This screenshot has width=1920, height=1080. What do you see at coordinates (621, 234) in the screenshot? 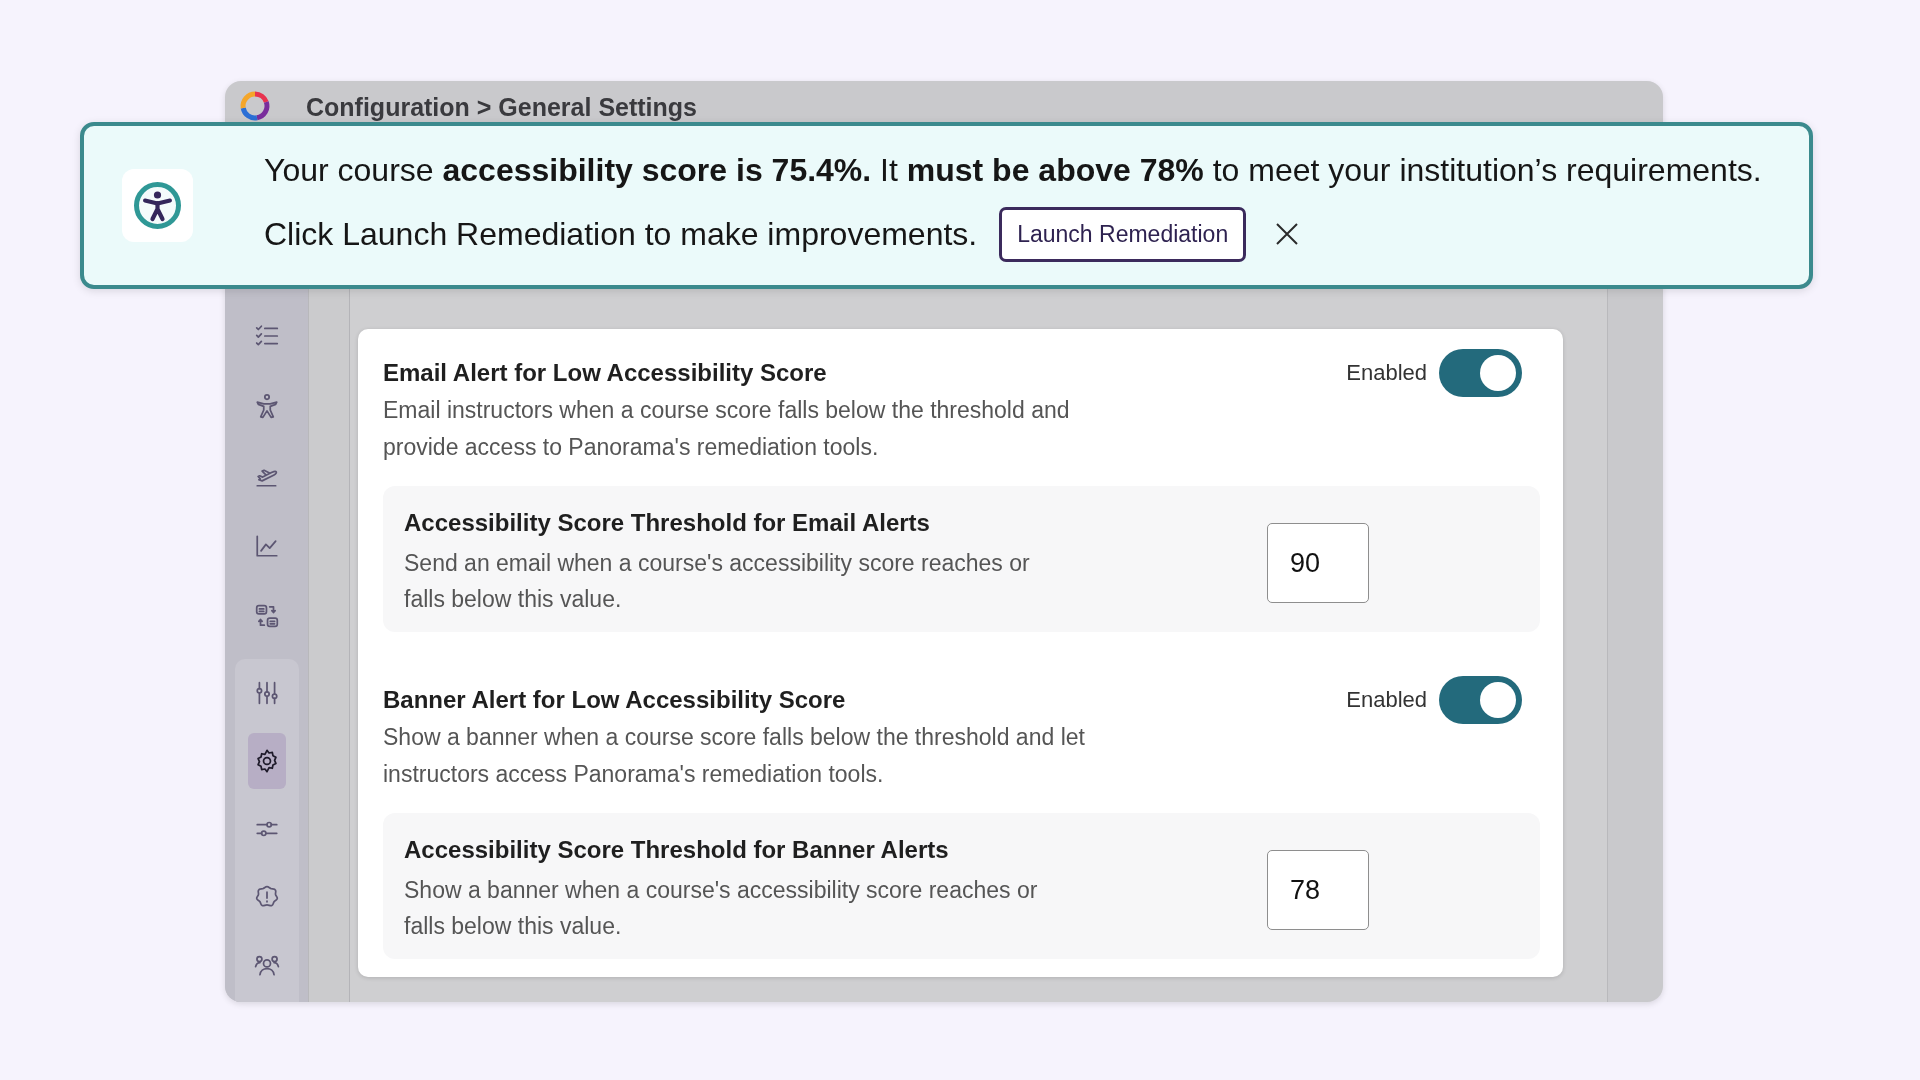
I see `banner-prompt: Click Launch Remediation to make improvements.` at bounding box center [621, 234].